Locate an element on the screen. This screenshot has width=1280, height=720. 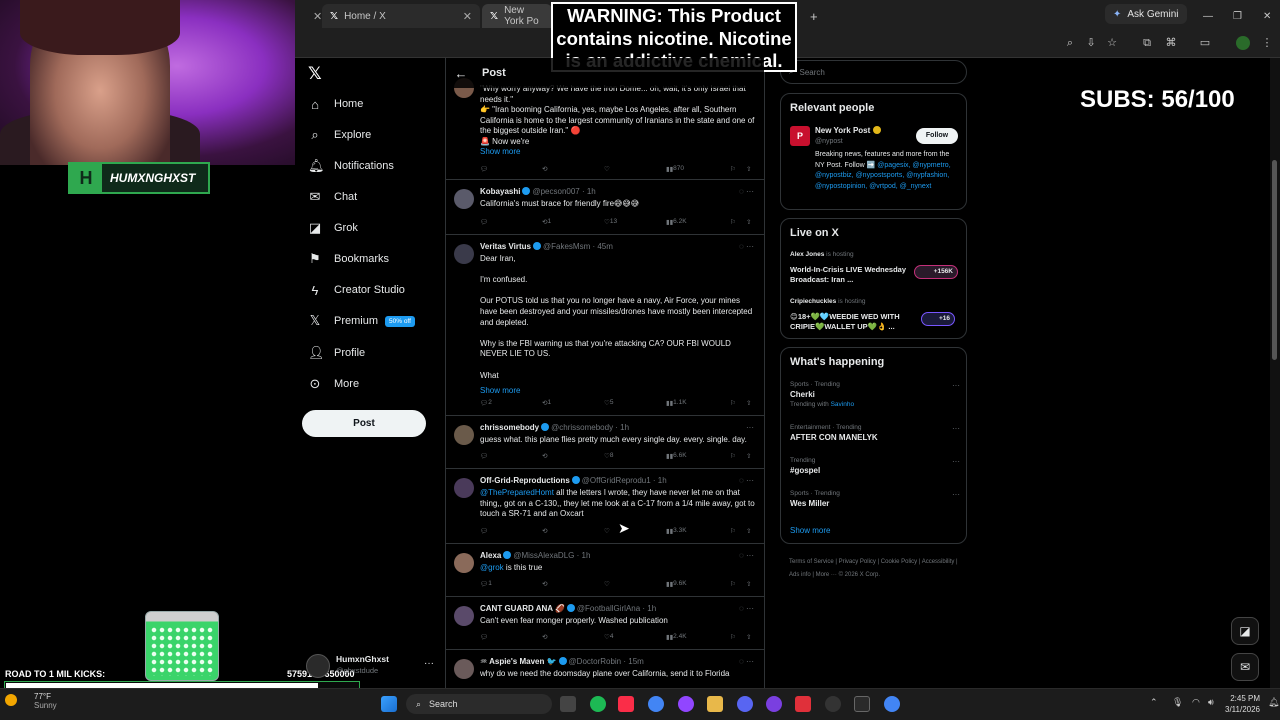
like-count: ♡ 4 is located at coordinates (608, 637).